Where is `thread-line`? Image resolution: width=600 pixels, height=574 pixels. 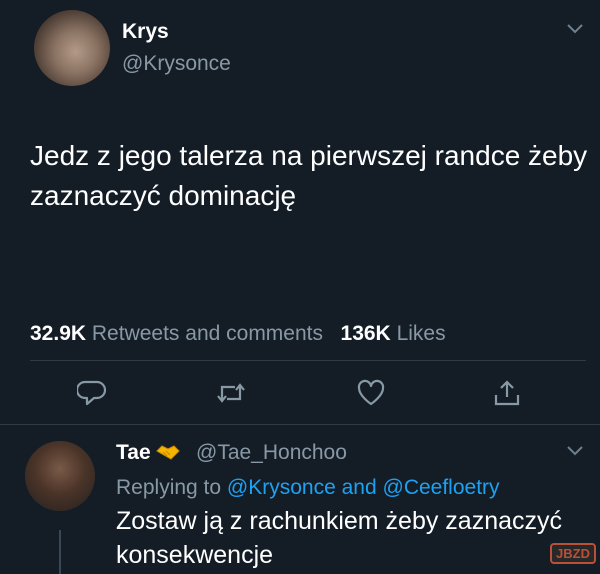
thread-line is located at coordinates (60, 552).